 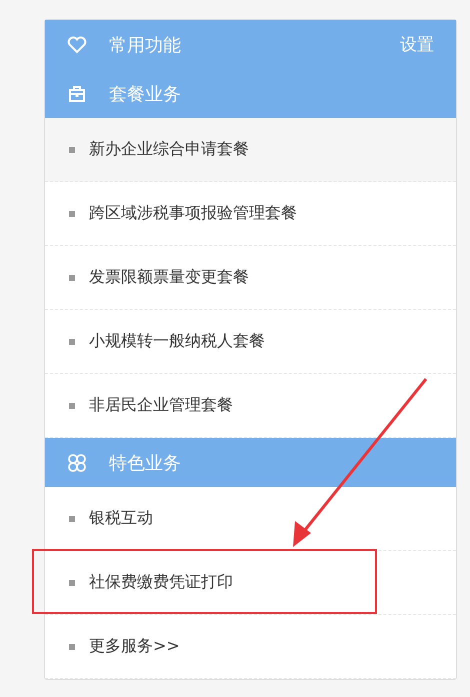 What do you see at coordinates (77, 45) in the screenshot?
I see `heart-icon` at bounding box center [77, 45].